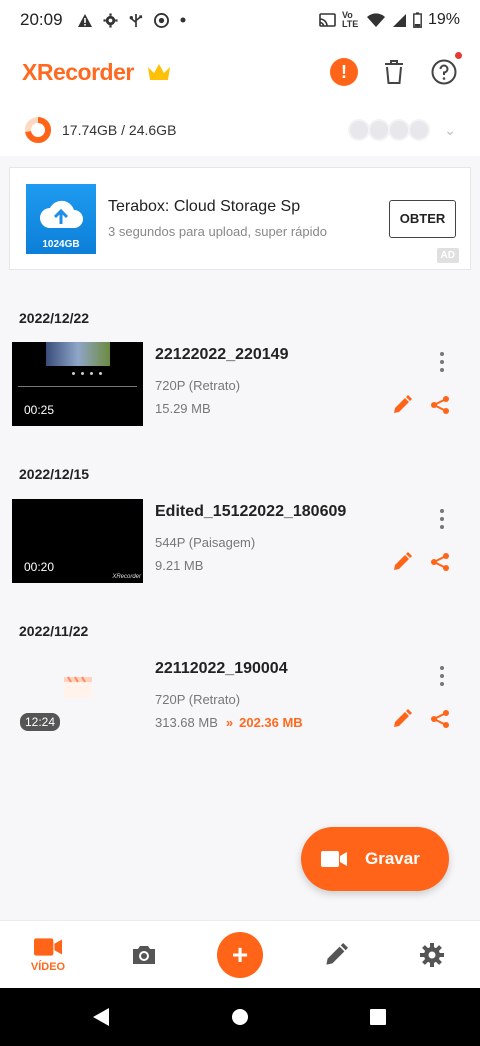 This screenshot has width=480, height=1046. Describe the element at coordinates (39, 567) in the screenshot. I see `video-duration: 00:20` at that location.